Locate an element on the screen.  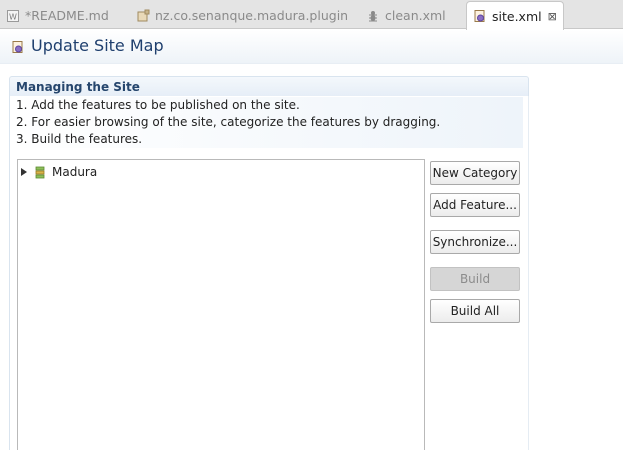
tab-label: nz.co.senanque.madura.plugin is located at coordinates (252, 15).